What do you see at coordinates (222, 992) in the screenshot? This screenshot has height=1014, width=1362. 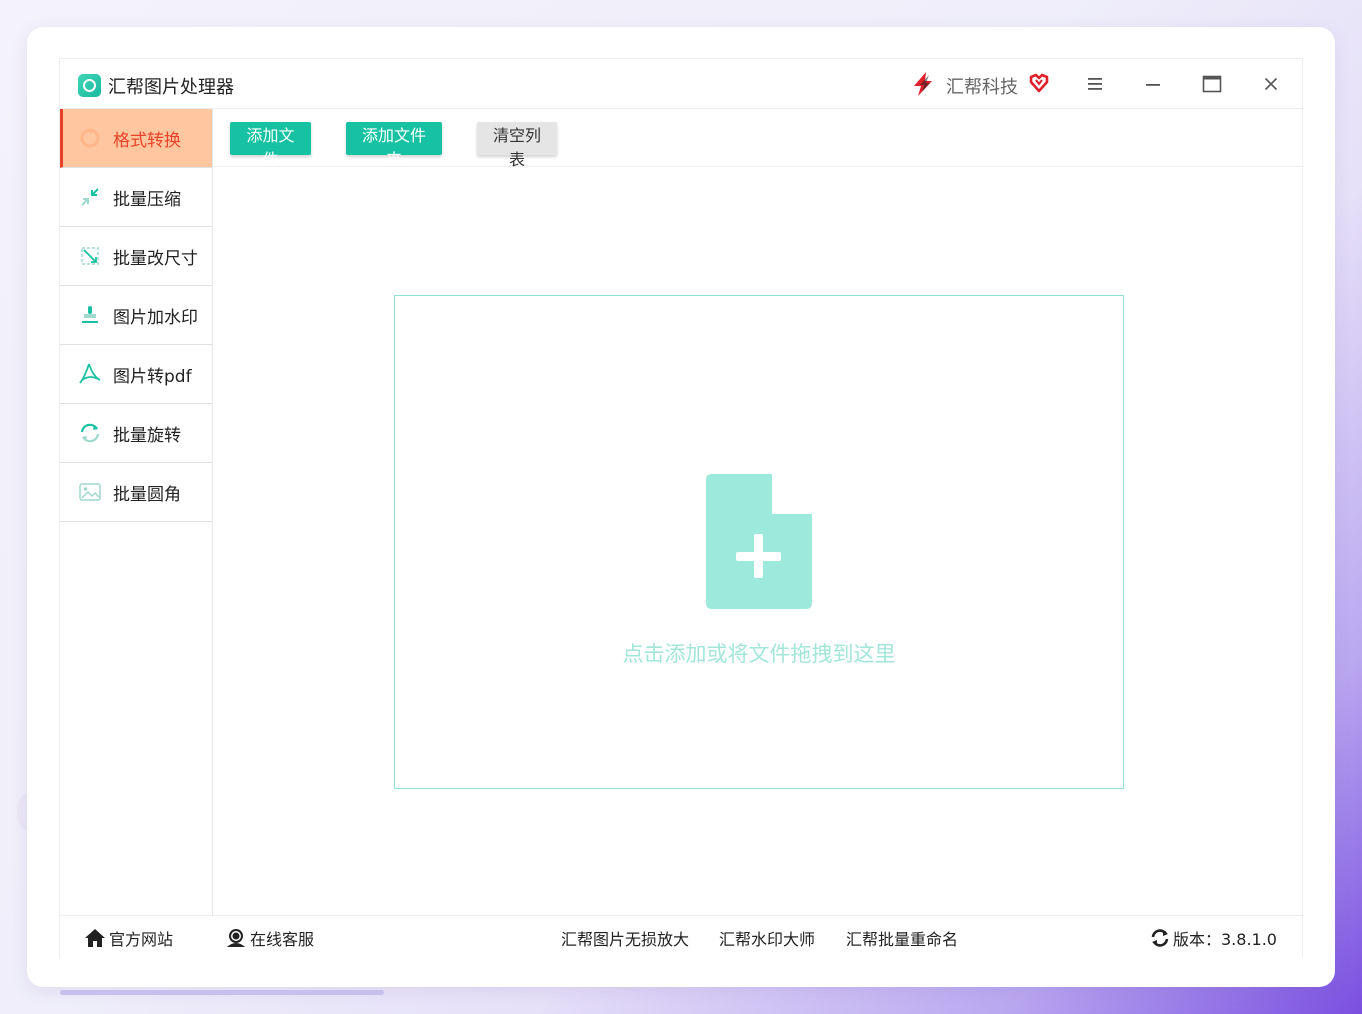 I see `horizontal-scrollbar` at bounding box center [222, 992].